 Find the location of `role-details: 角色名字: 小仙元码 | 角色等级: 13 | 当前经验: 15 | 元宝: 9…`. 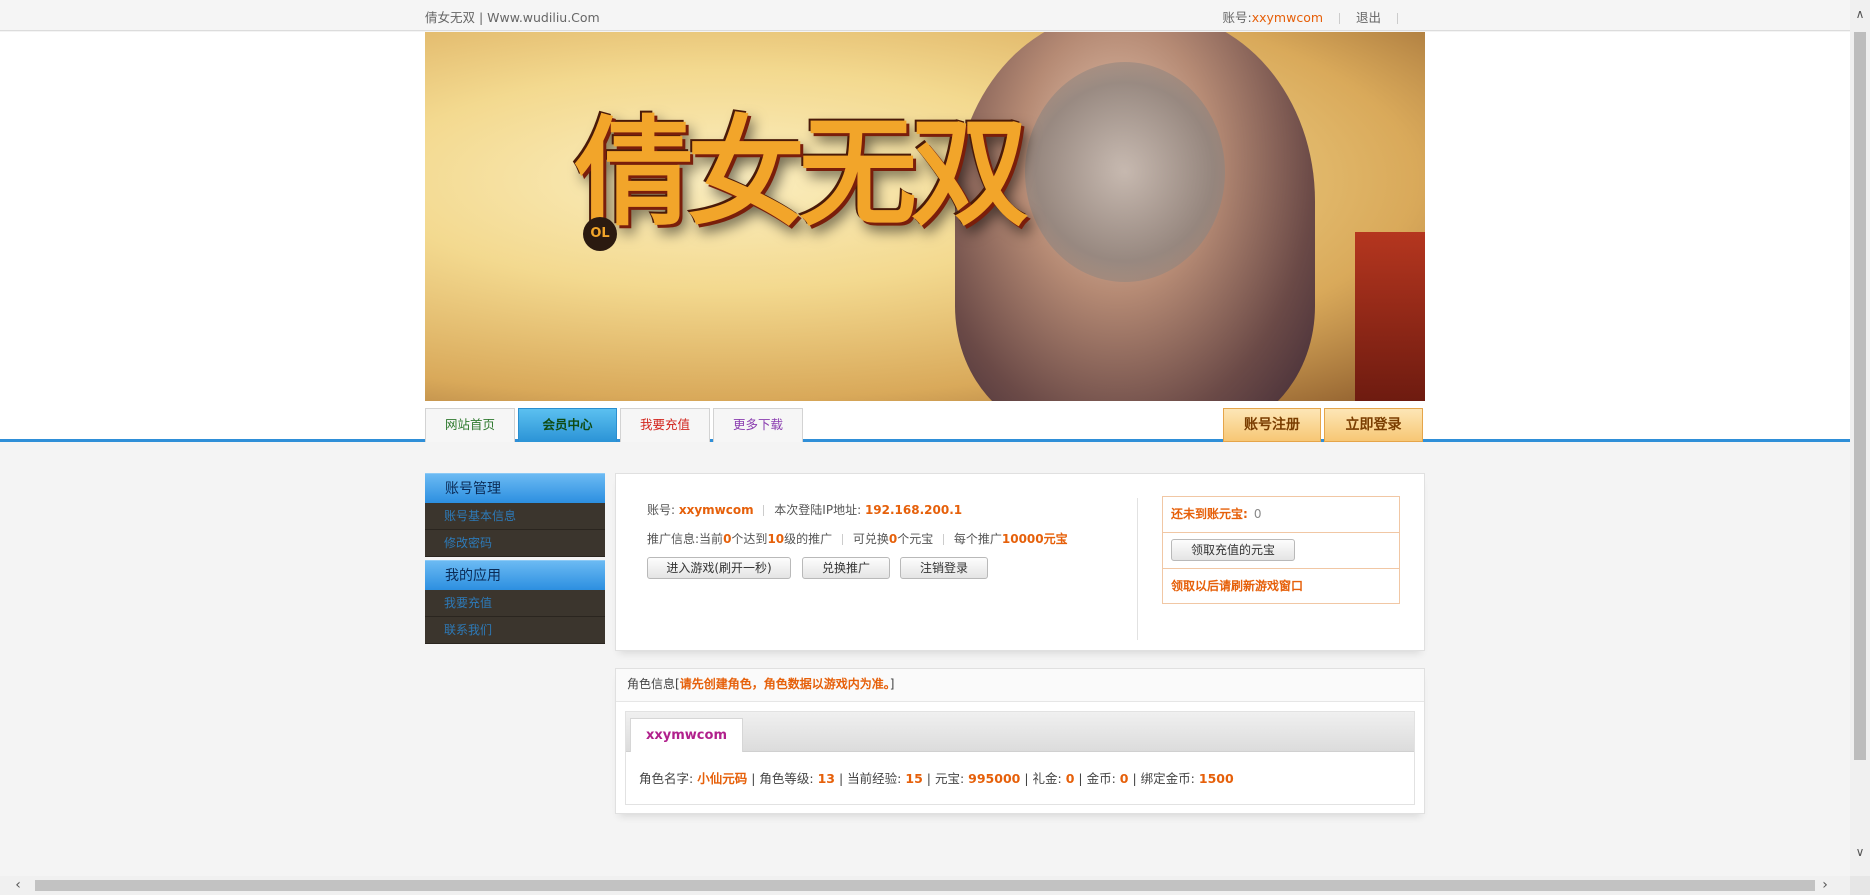

role-details: 角色名字: 小仙元码 | 角色等级: 13 | 当前经验: 15 | 元宝: 9… is located at coordinates (936, 778).